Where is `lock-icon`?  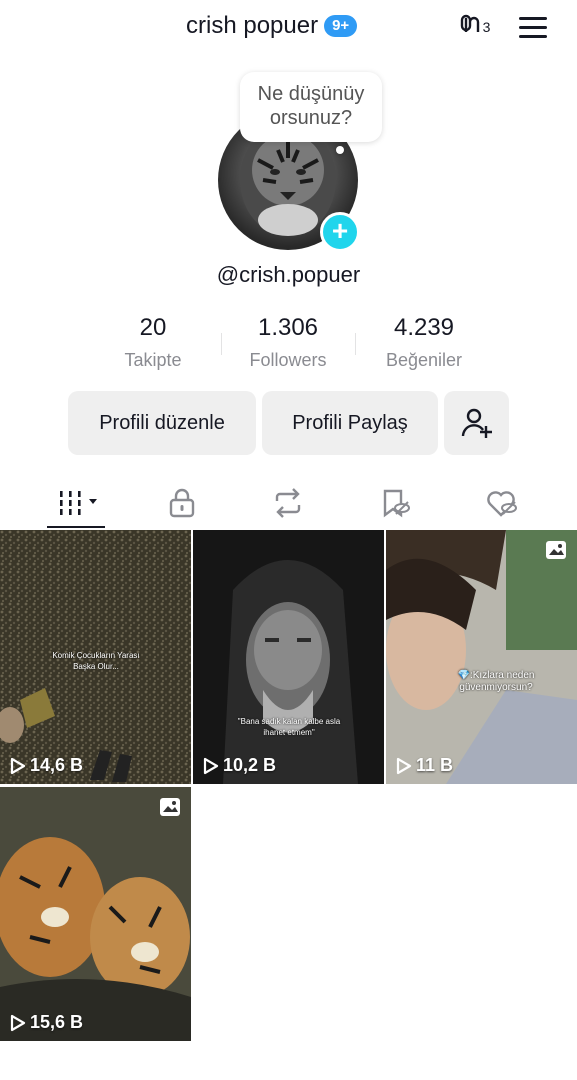 lock-icon is located at coordinates (182, 503).